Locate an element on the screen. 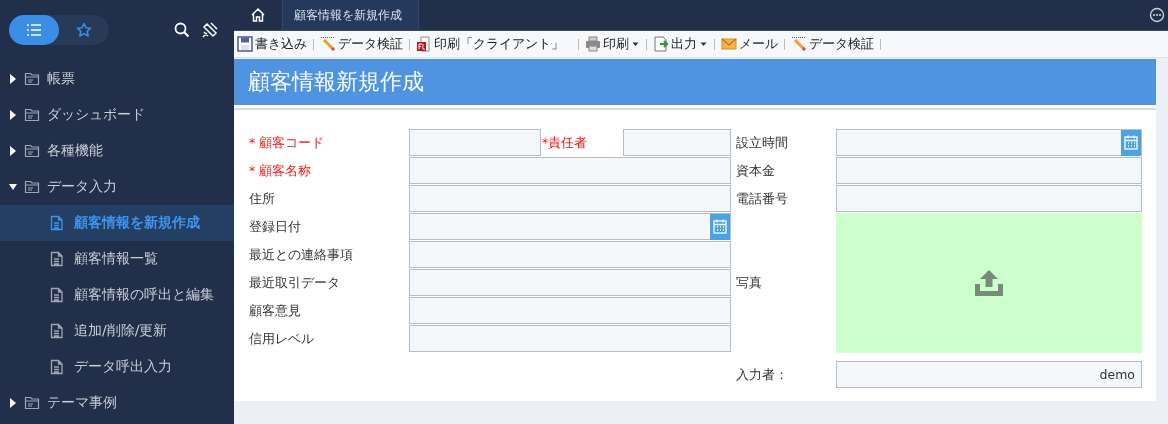 This screenshot has height=424, width=1168. field-label: 資本金 is located at coordinates (756, 170).